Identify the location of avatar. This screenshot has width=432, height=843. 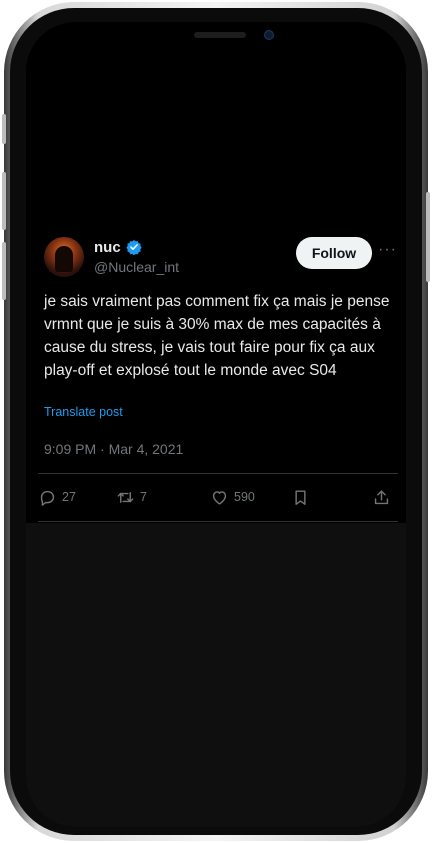
(64, 257).